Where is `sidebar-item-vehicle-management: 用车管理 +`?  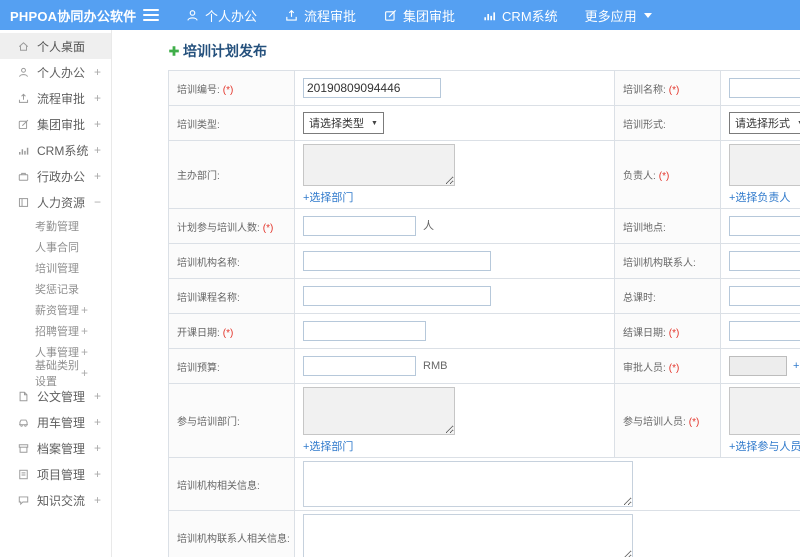
sidebar-item-vehicle-management: 用车管理 + is located at coordinates (55, 422).